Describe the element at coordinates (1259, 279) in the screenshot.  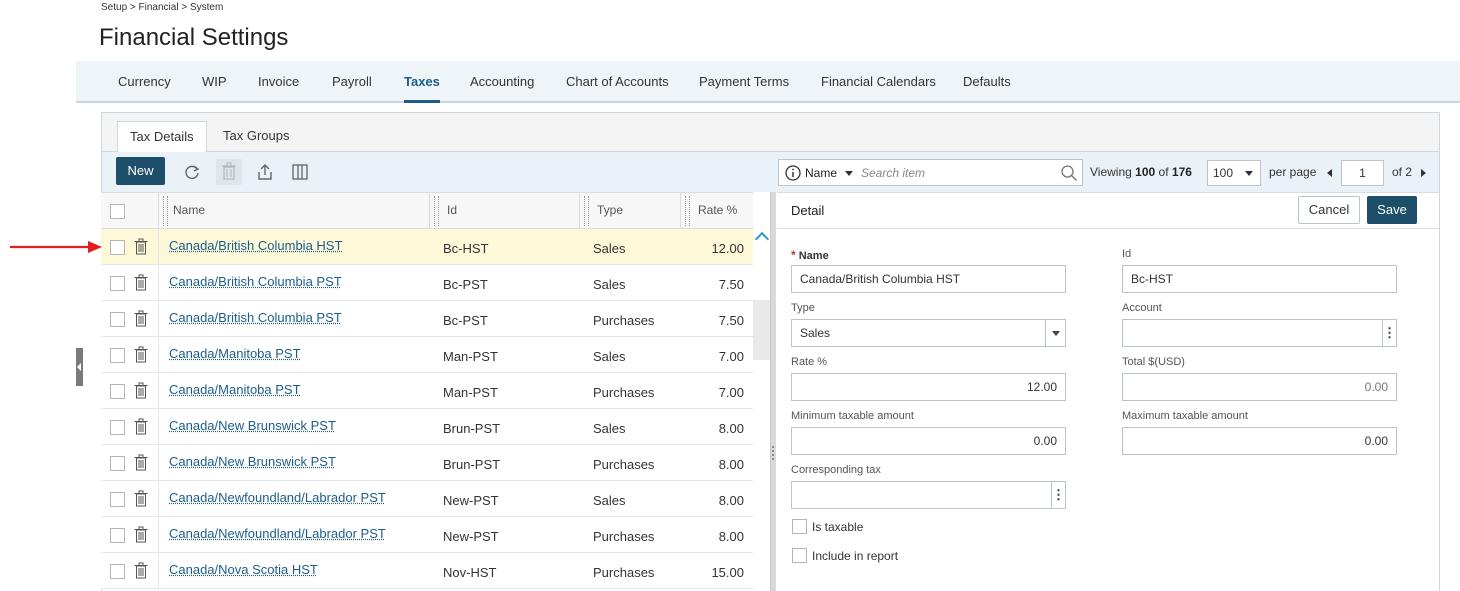
I see `id-field: Bc-HST` at that location.